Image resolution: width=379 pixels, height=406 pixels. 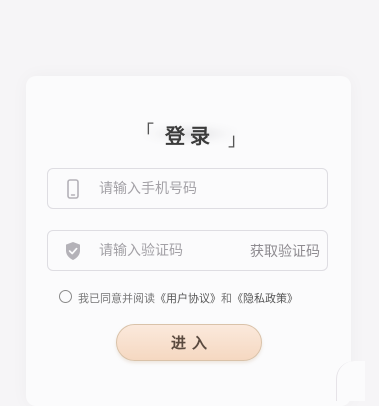 I want to click on get-code-button: 获取验证码, so click(x=285, y=251).